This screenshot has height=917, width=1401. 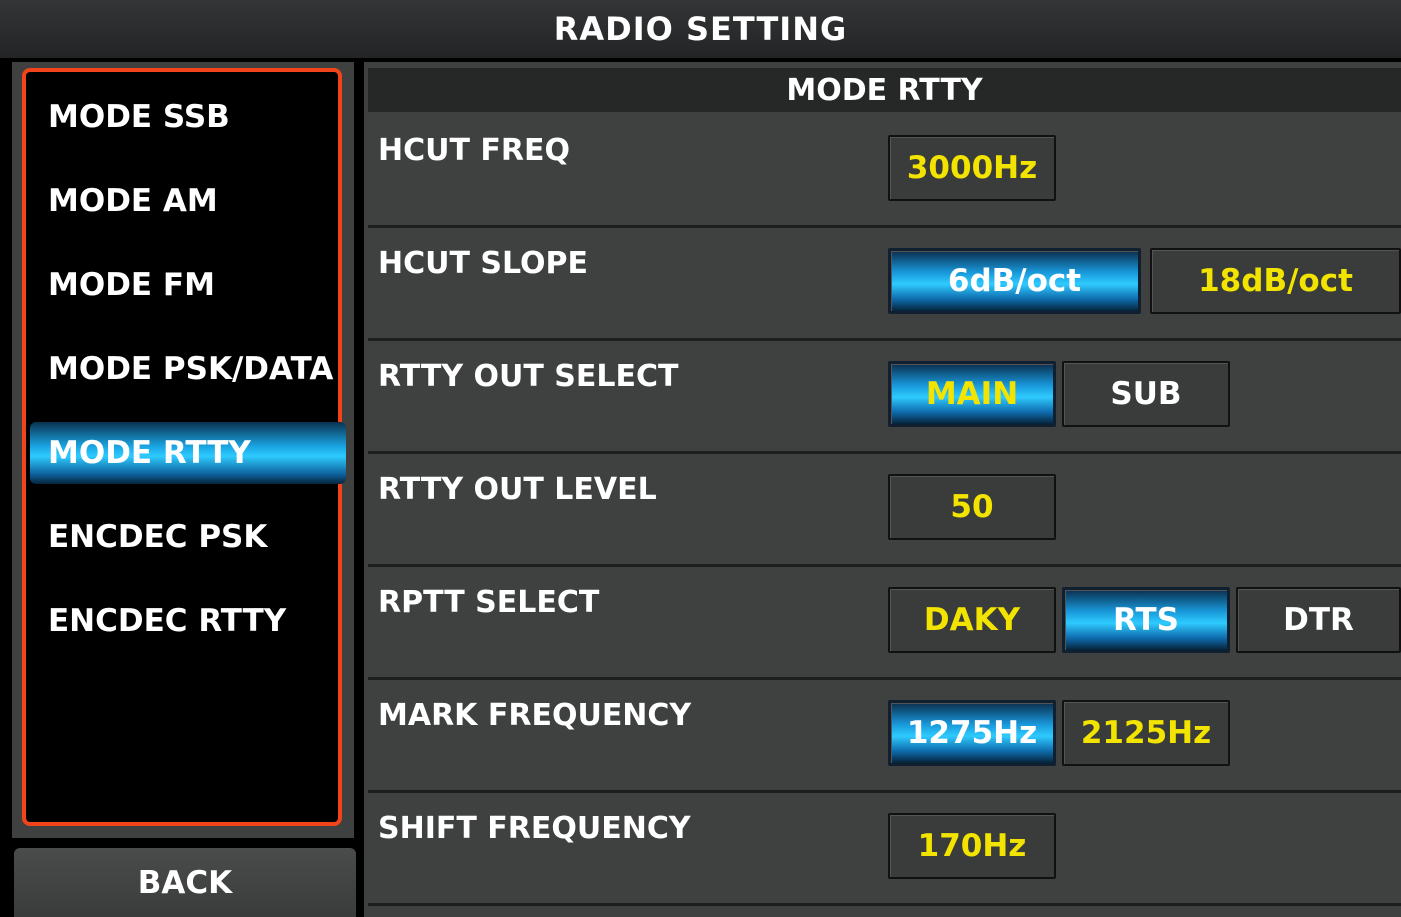 I want to click on rptt-dtr-button: DTR, so click(x=1318, y=620).